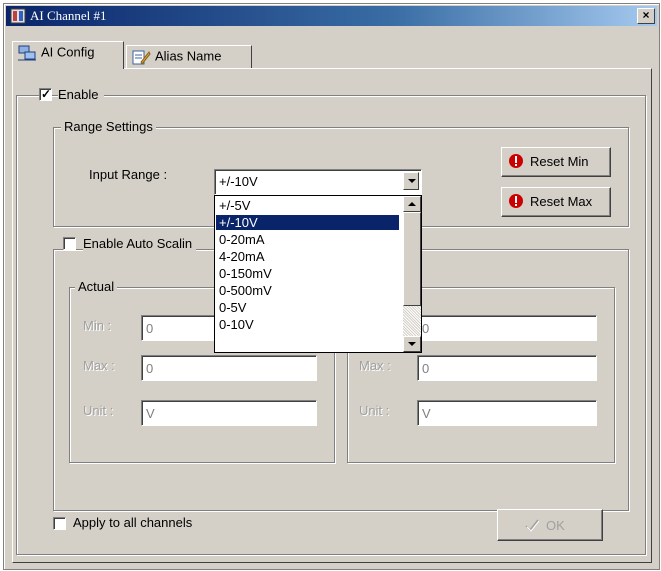 The image size is (661, 571). I want to click on tab-ai-config: AI Config, so click(68, 55).